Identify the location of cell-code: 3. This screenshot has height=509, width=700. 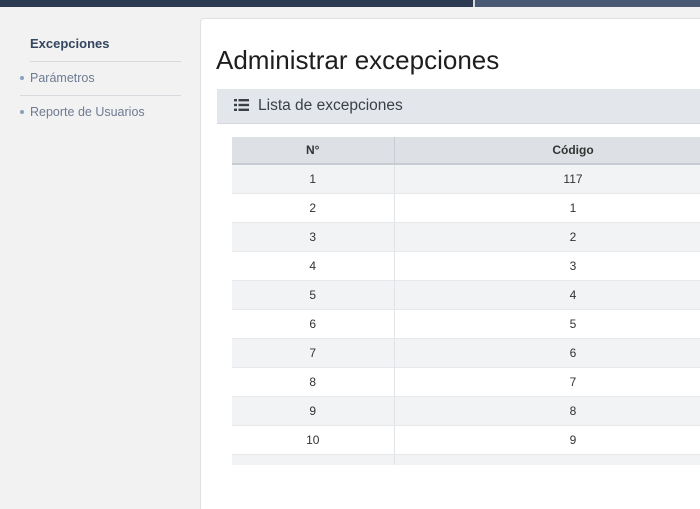
(547, 266).